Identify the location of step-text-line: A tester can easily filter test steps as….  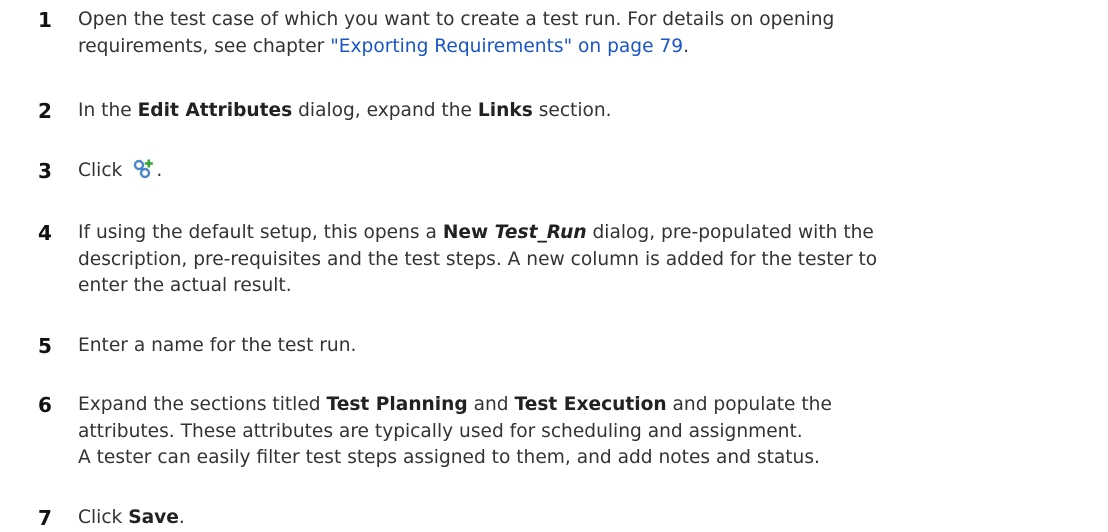
(449, 457).